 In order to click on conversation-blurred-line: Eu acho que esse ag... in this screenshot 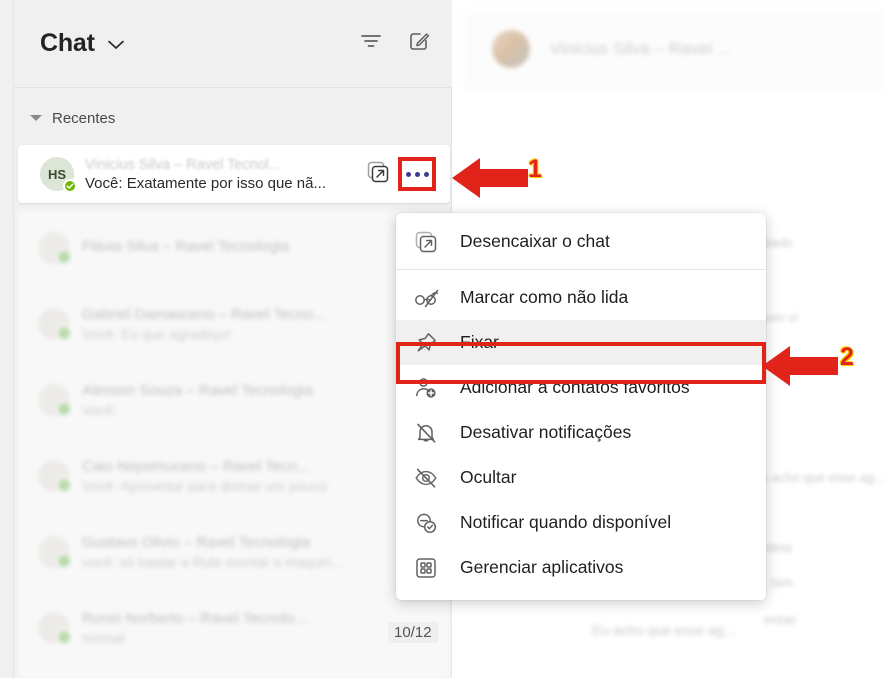, I will do `click(818, 477)`.